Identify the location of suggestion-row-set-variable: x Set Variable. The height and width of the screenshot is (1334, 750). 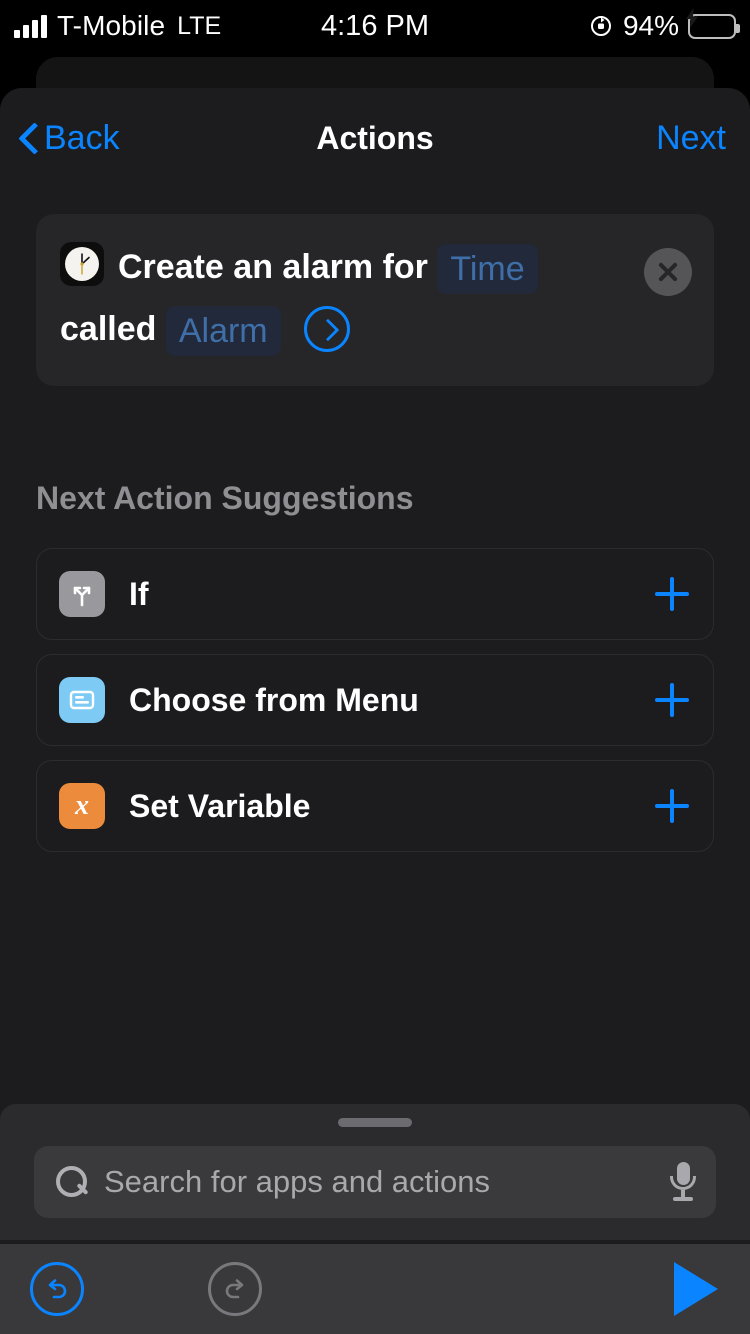
(375, 806).